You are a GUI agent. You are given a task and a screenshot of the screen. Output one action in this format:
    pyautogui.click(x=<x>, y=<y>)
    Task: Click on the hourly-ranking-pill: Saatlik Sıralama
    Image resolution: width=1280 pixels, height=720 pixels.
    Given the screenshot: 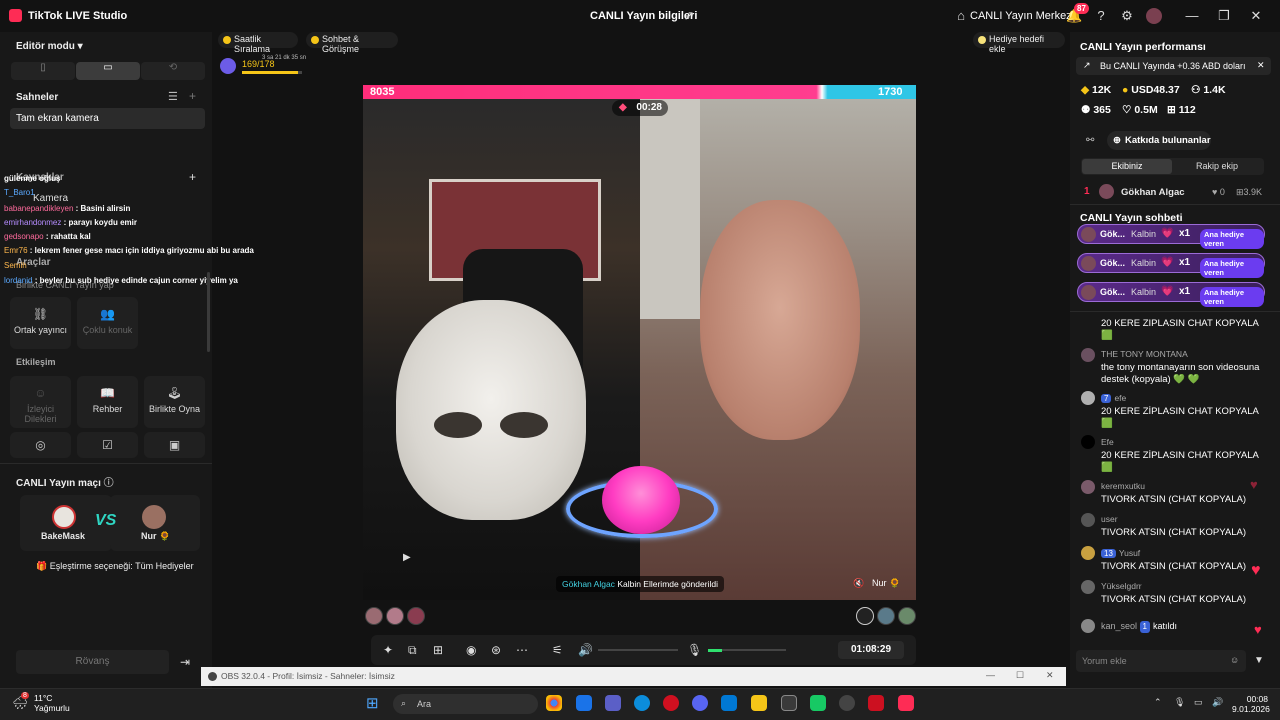 What is the action you would take?
    pyautogui.click(x=258, y=43)
    